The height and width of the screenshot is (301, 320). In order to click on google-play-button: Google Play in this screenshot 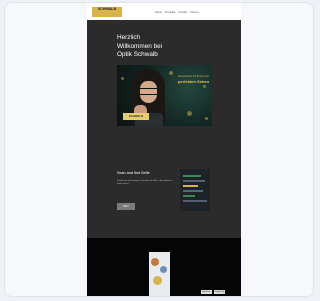, I will do `click(219, 292)`.